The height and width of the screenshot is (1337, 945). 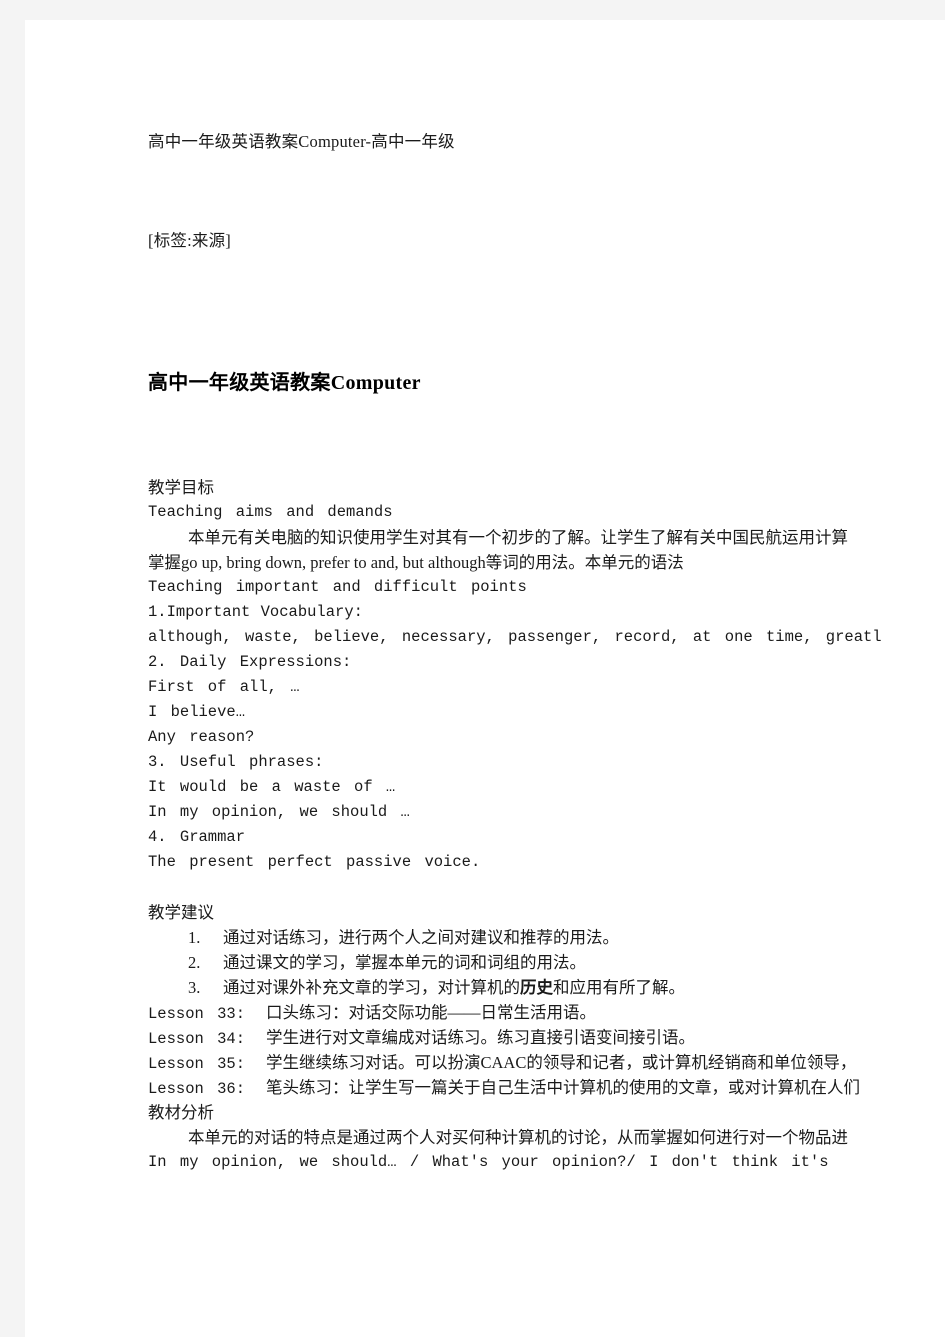 What do you see at coordinates (337, 587) in the screenshot?
I see `aims-line-2: Teaching important and difficult points` at bounding box center [337, 587].